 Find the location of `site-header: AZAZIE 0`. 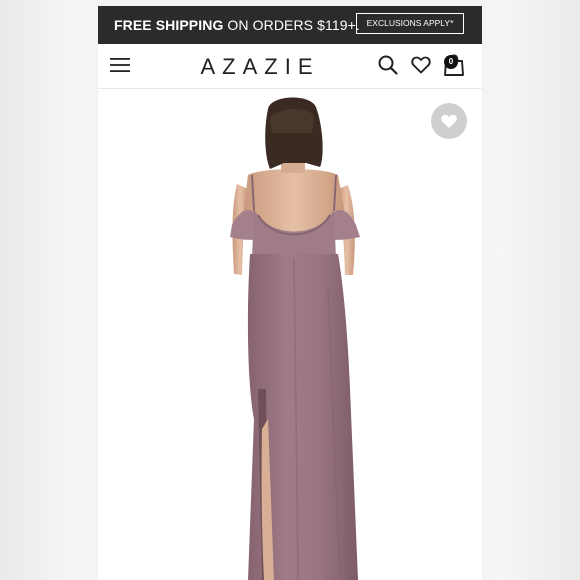

site-header: AZAZIE 0 is located at coordinates (290, 66).